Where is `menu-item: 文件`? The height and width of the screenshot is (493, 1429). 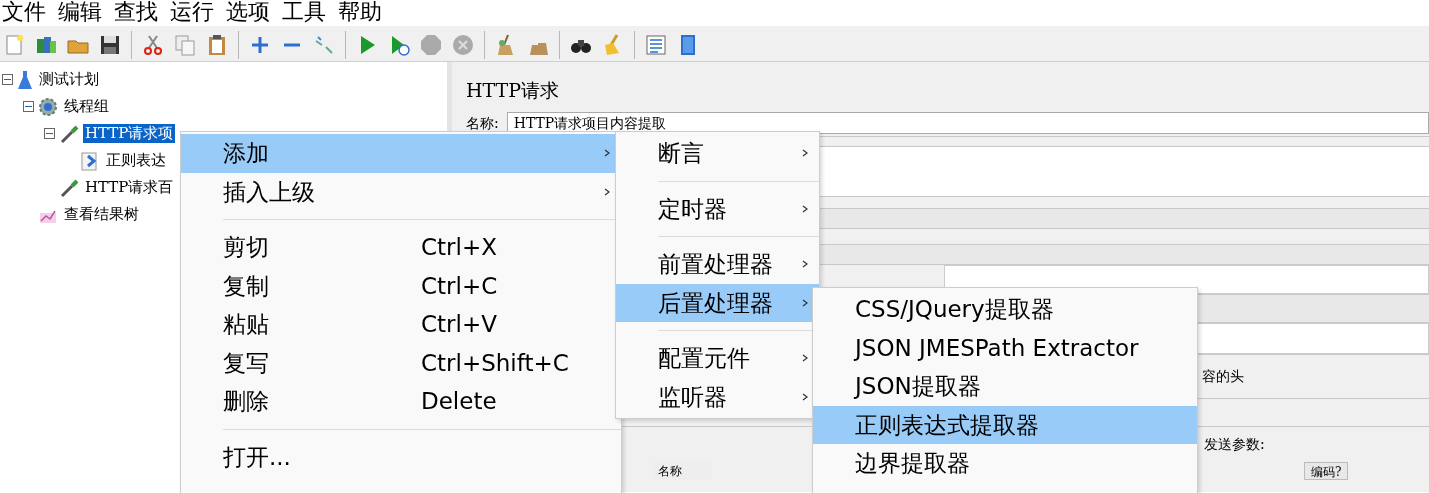 menu-item: 文件 is located at coordinates (24, 13).